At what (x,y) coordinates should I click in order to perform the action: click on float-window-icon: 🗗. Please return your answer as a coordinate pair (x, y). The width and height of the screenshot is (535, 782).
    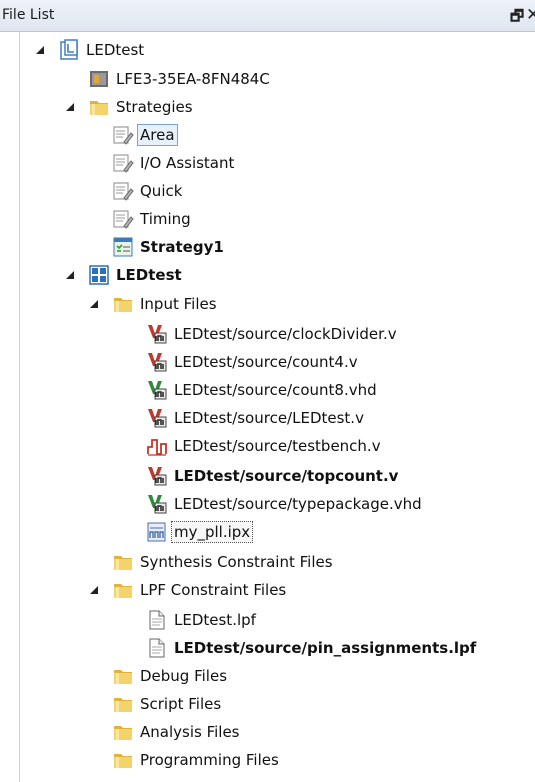
    Looking at the image, I should click on (517, 18).